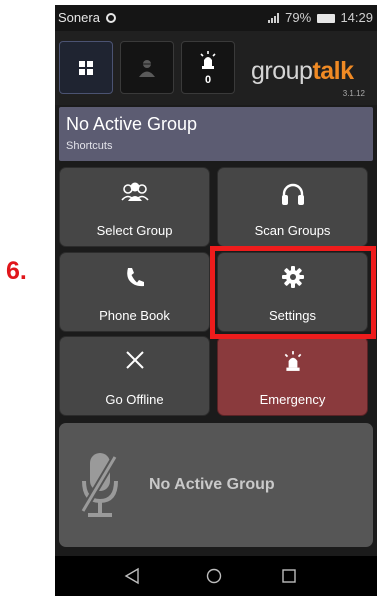 The image size is (377, 596). I want to click on group-subtitle: Shortcuts, so click(89, 146).